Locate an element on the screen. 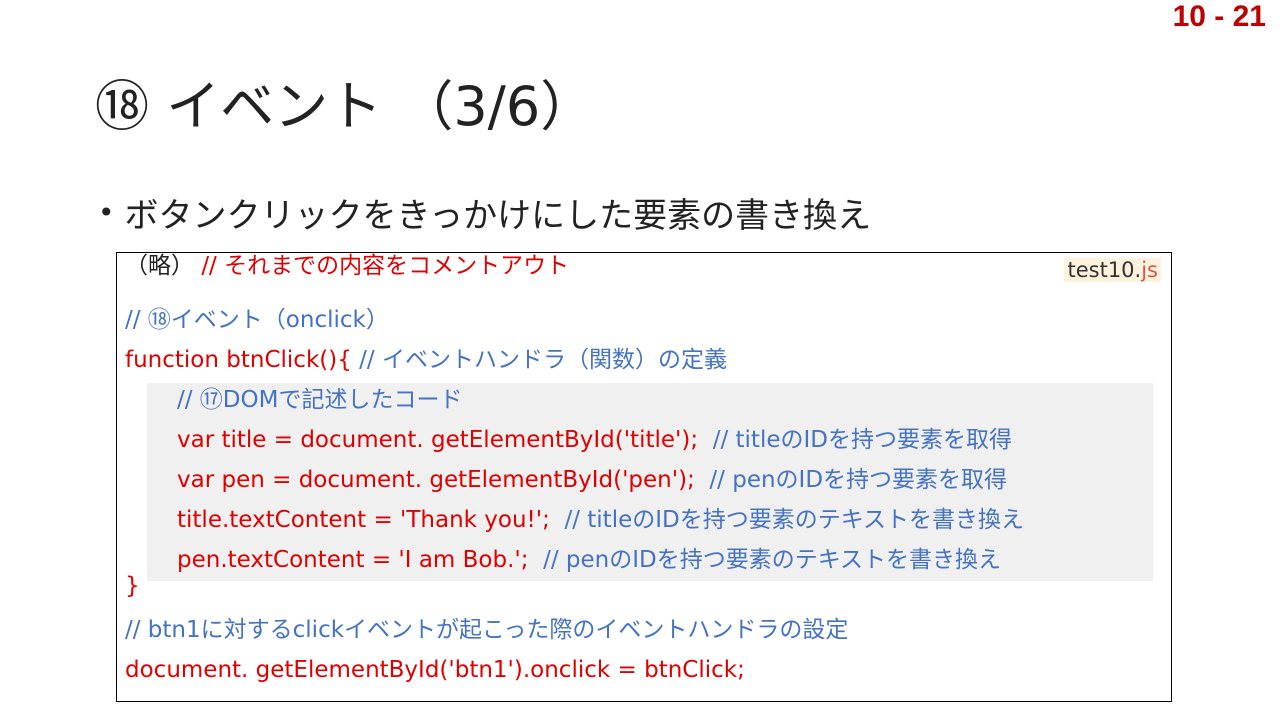  code-comment: // penのIDを持つ要素のテキストを書き換え is located at coordinates (772, 560).